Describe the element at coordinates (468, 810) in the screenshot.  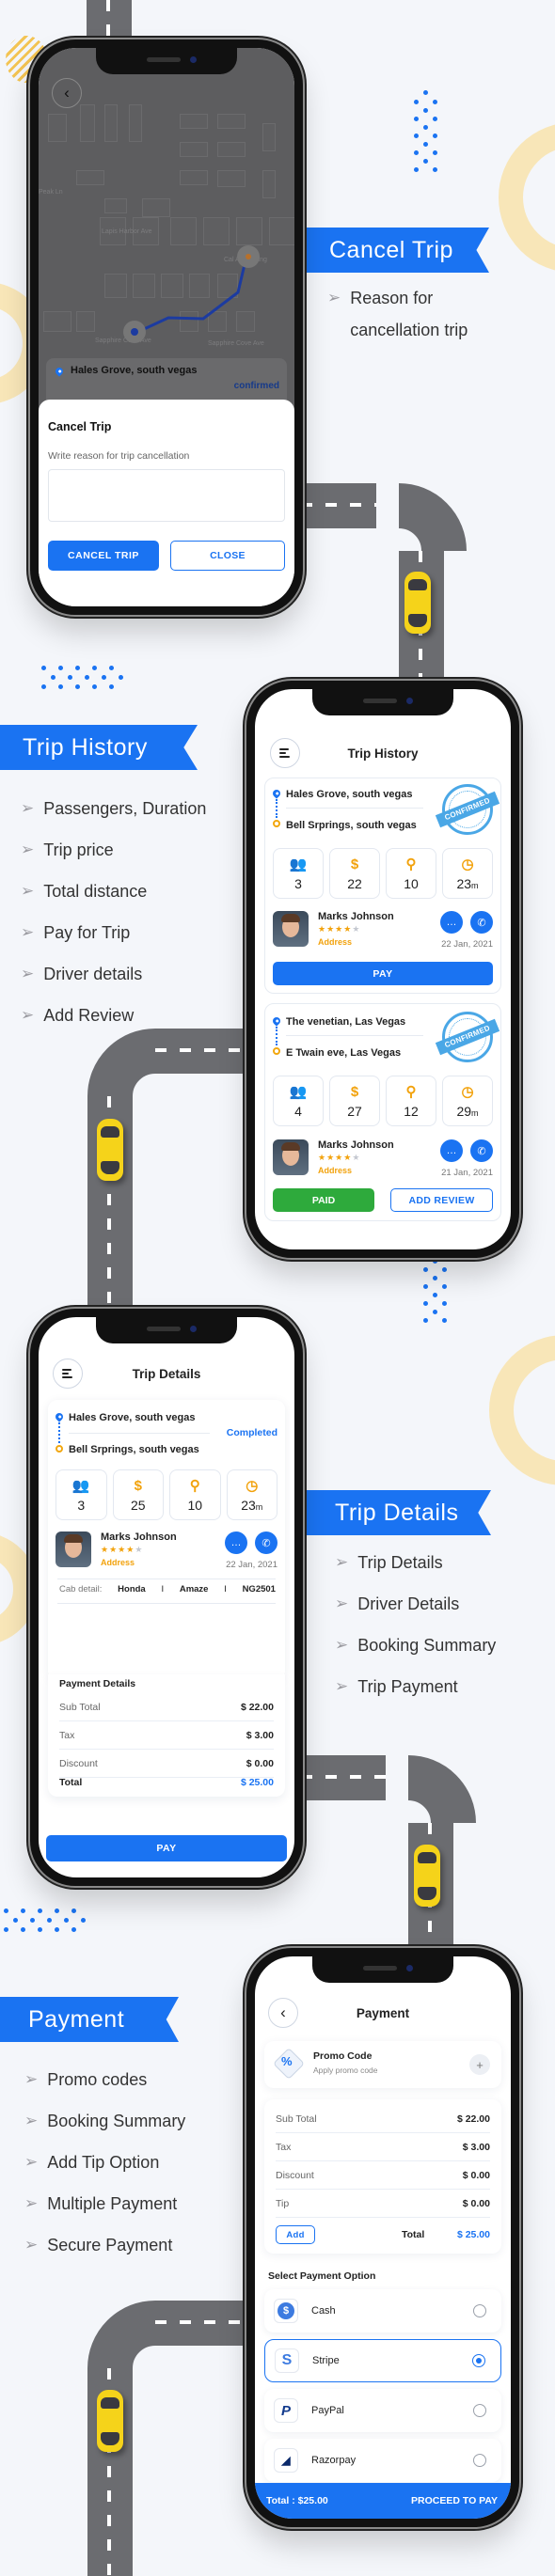
I see `confirmed-stamp: CONFIRMED` at that location.